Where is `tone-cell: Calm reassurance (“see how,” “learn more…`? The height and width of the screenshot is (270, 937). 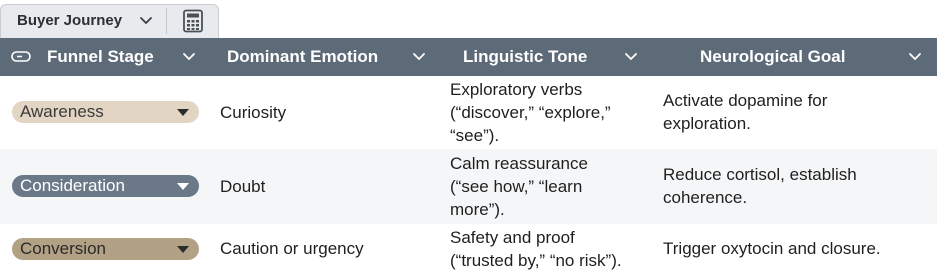 tone-cell: Calm reassurance (“see how,” “learn more… is located at coordinates (519, 186).